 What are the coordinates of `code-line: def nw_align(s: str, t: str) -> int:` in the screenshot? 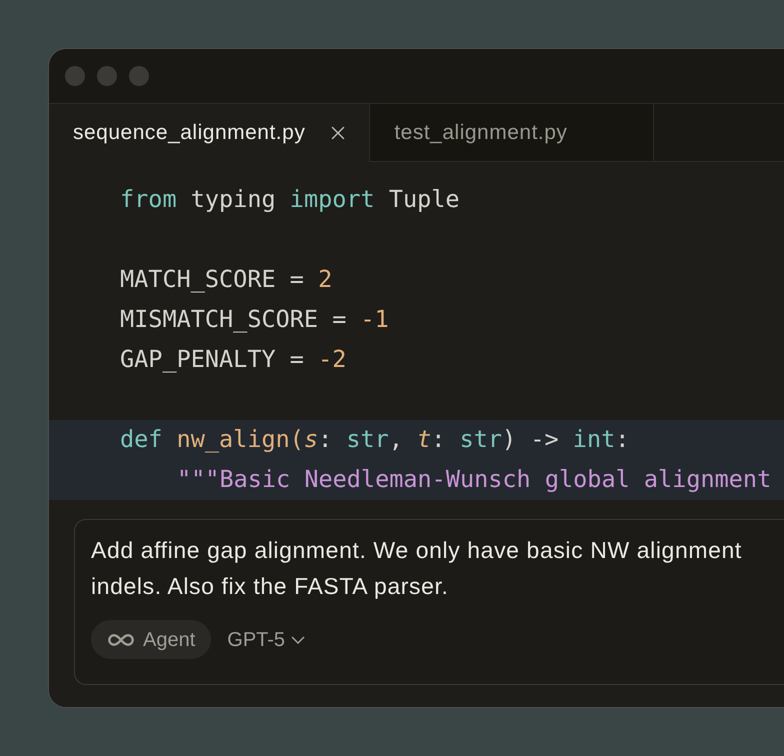 It's located at (375, 440).